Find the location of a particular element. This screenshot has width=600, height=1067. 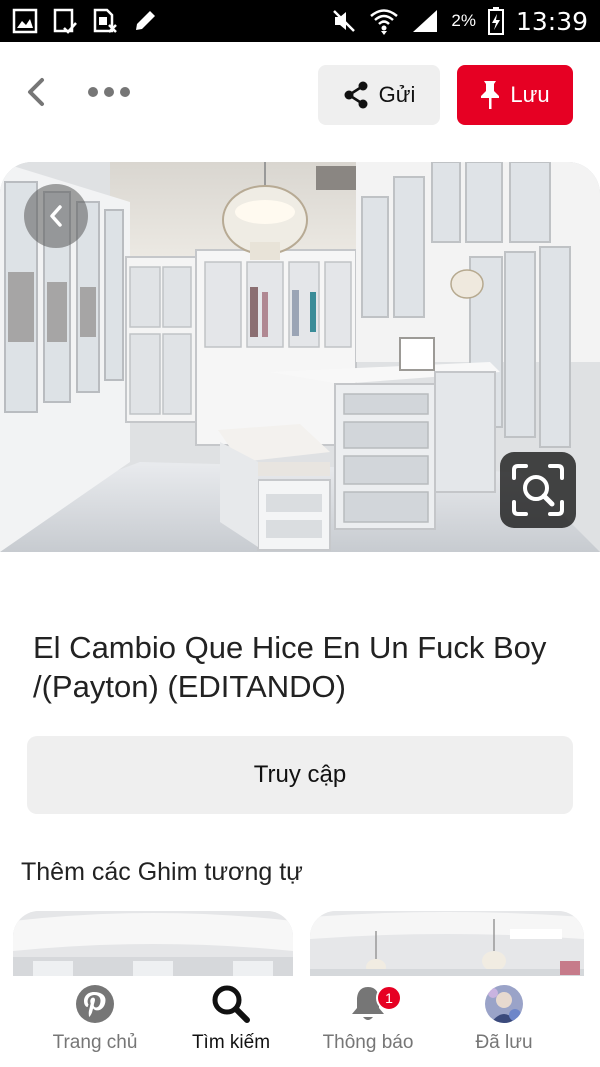

more-options-button is located at coordinates (109, 92).